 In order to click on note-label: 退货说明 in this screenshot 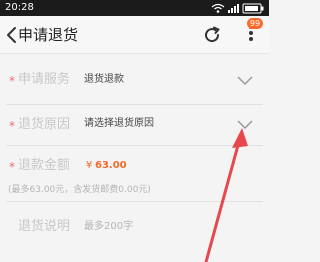, I will do `click(44, 226)`.